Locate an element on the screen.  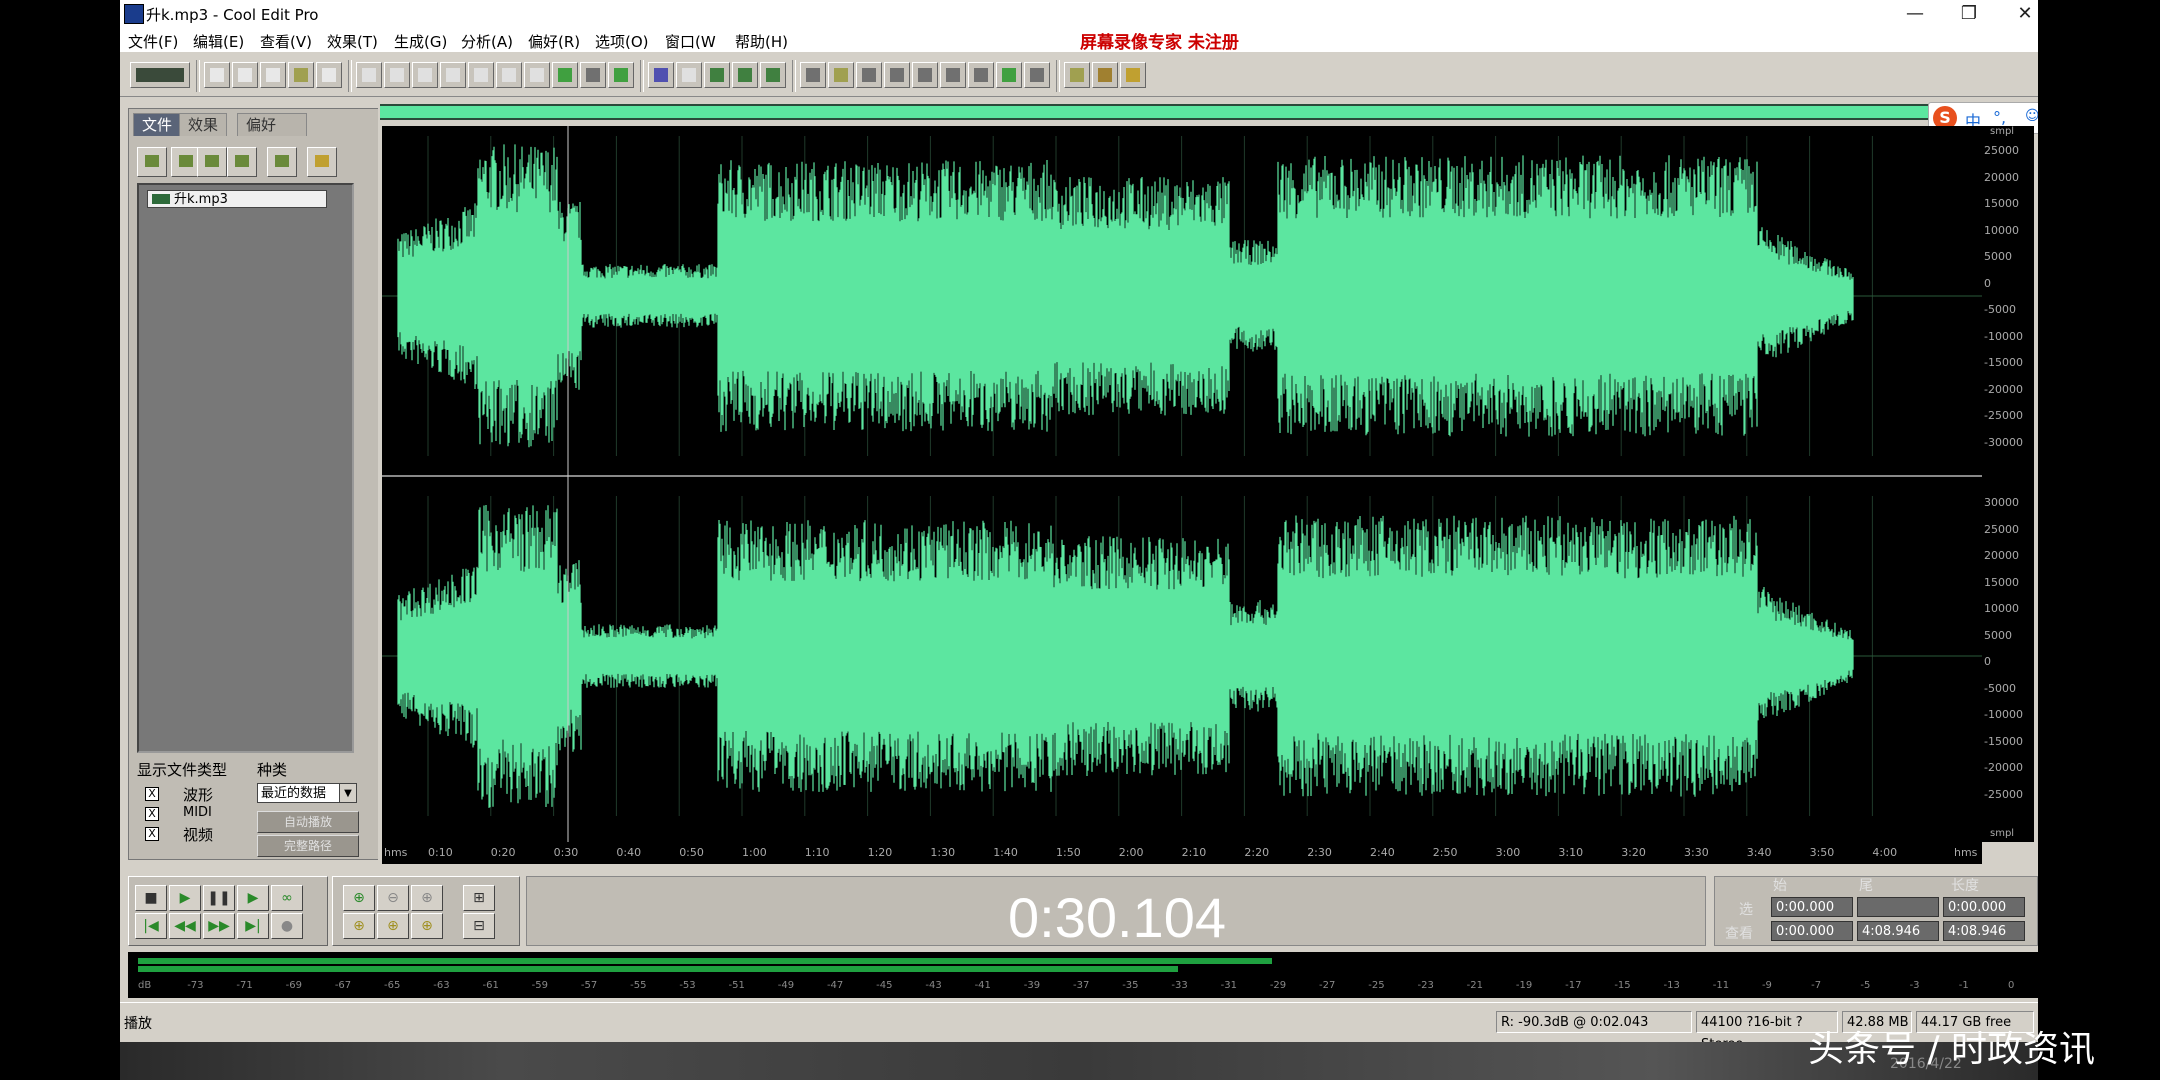
file-item: 升k.mp3 is located at coordinates (237, 199).